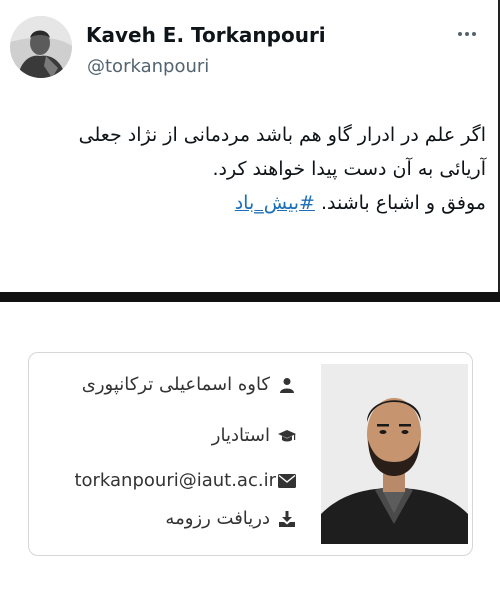 The width and height of the screenshot is (500, 607). Describe the element at coordinates (287, 519) in the screenshot. I see `download-icon` at that location.